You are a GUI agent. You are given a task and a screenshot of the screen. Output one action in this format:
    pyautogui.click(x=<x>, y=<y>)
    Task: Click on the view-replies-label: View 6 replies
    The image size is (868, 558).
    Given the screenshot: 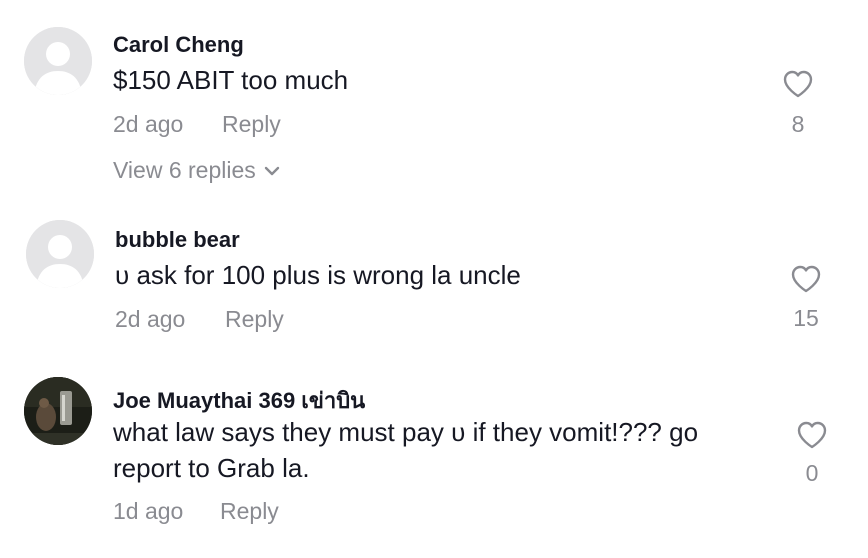 What is the action you would take?
    pyautogui.click(x=184, y=170)
    